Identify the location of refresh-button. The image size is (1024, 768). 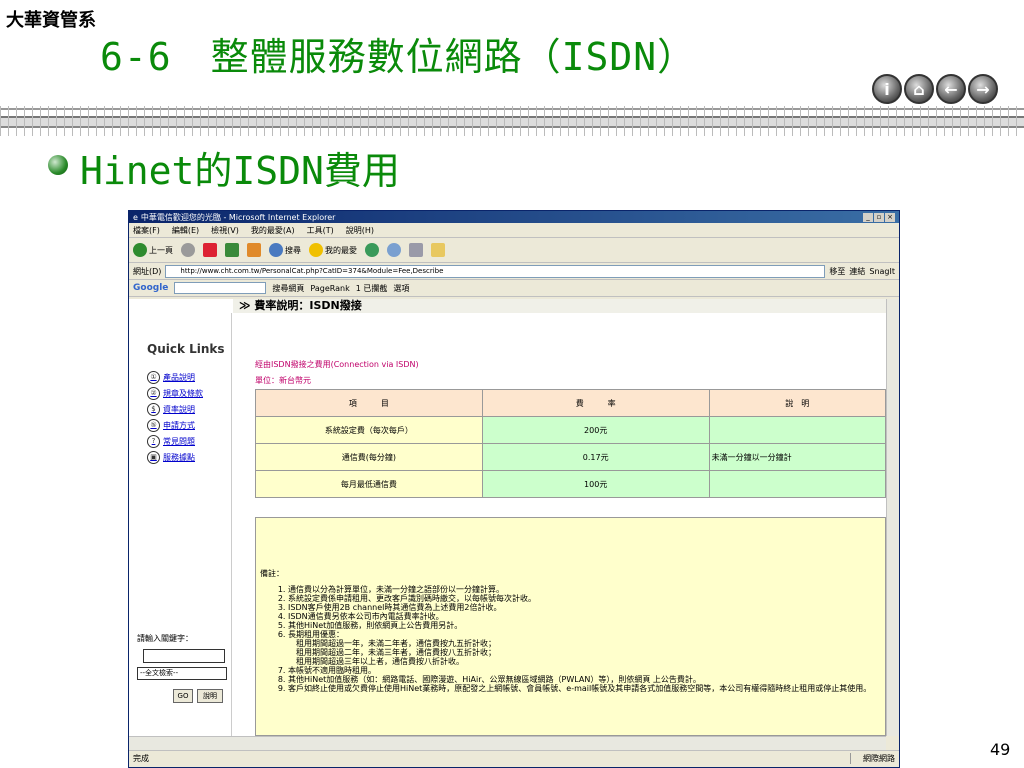
(232, 250).